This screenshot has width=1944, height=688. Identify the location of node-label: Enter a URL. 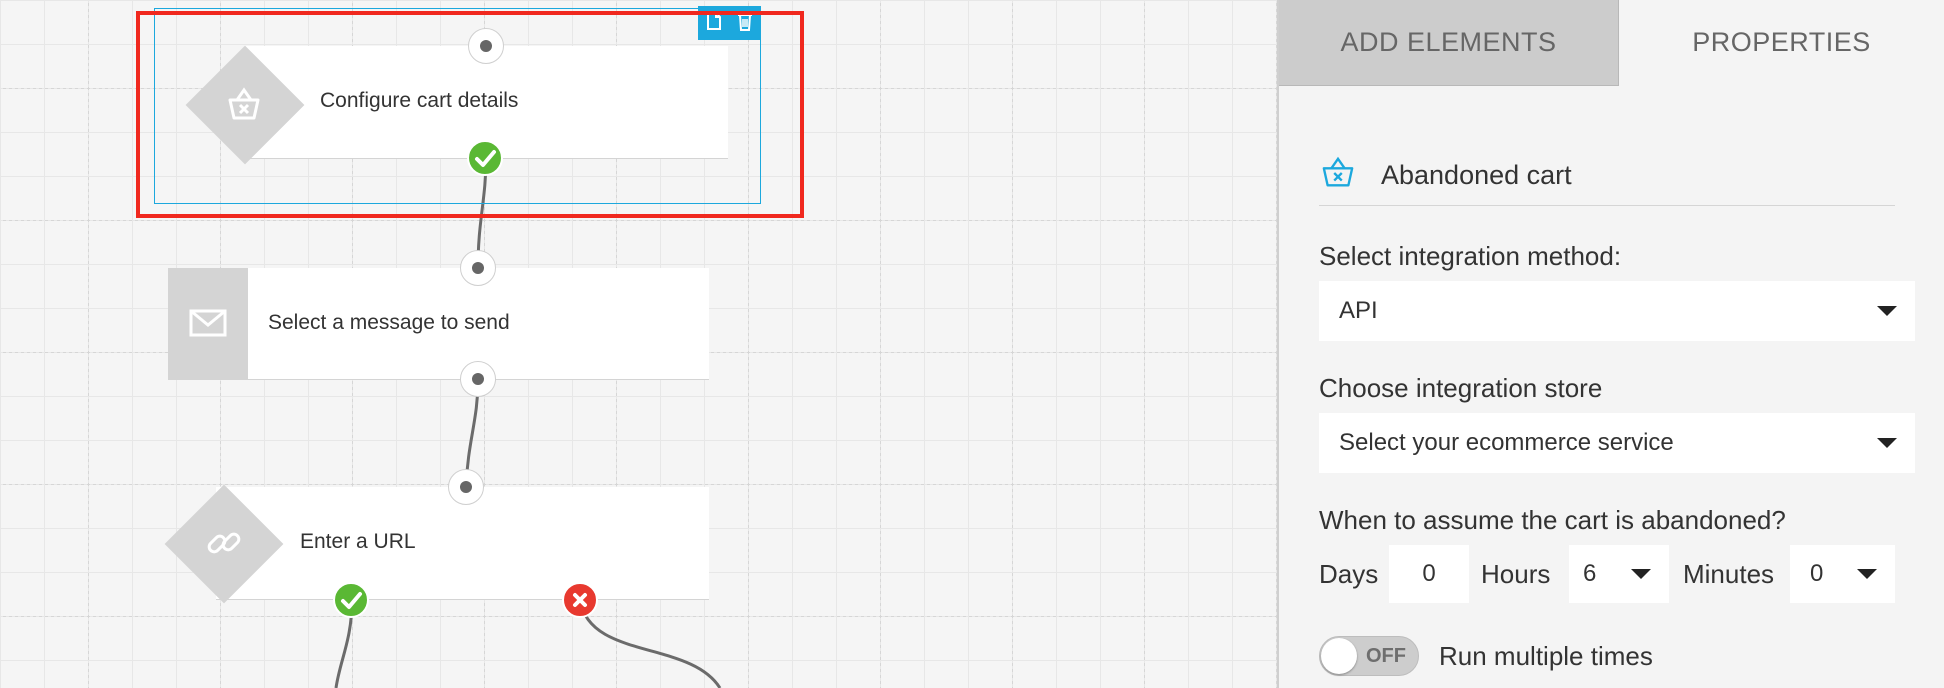
(358, 541).